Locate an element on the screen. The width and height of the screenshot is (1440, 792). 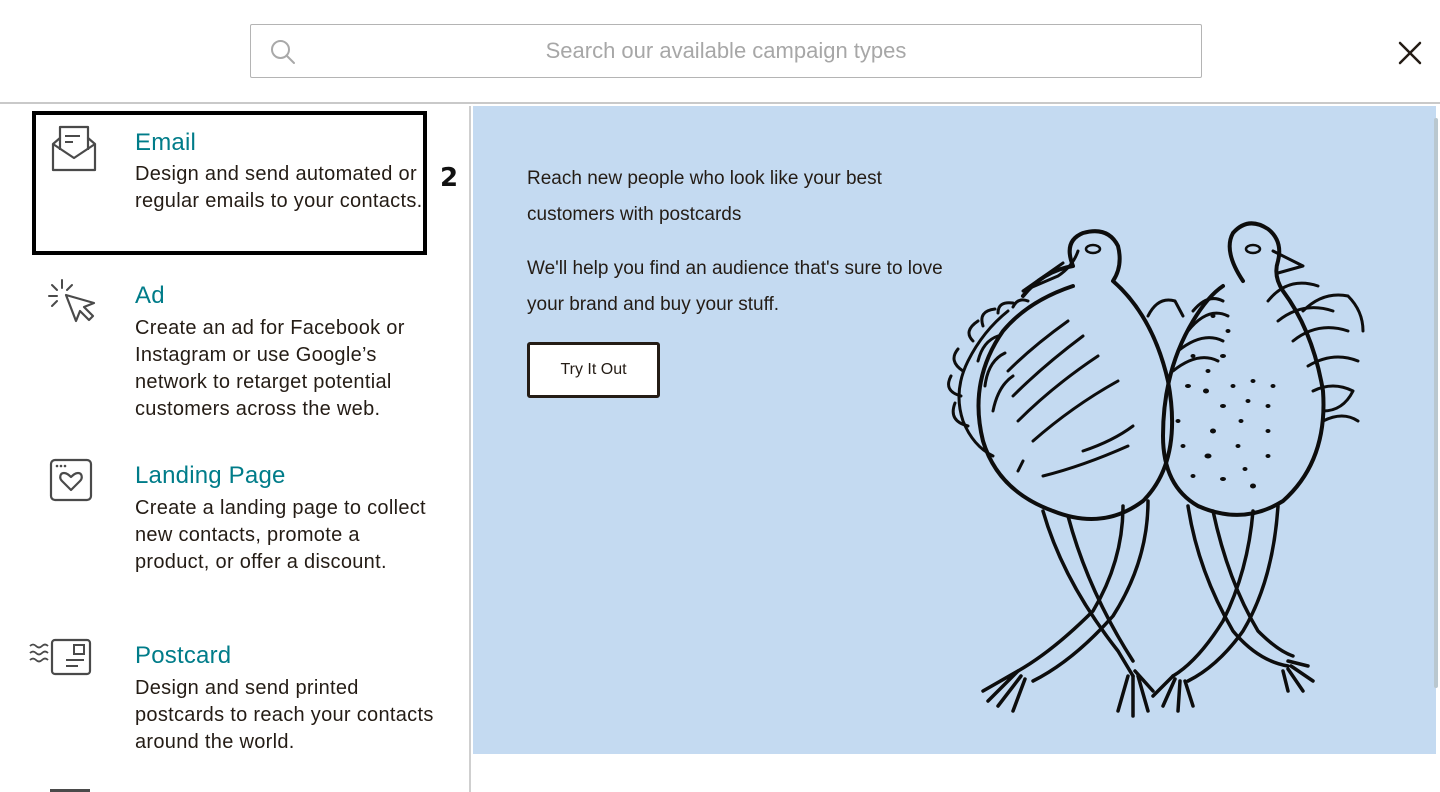
close-button is located at coordinates (1410, 53).